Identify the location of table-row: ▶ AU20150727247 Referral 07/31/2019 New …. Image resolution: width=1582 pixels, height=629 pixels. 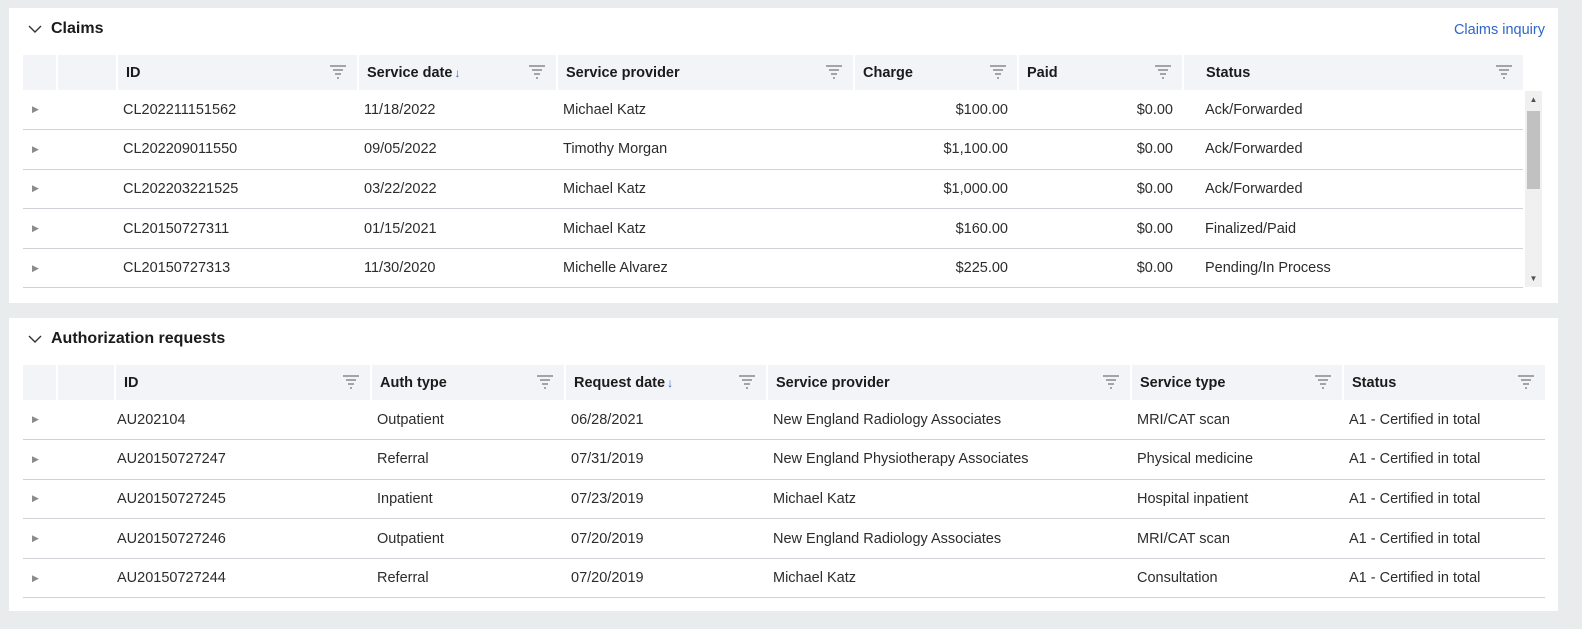
(784, 460).